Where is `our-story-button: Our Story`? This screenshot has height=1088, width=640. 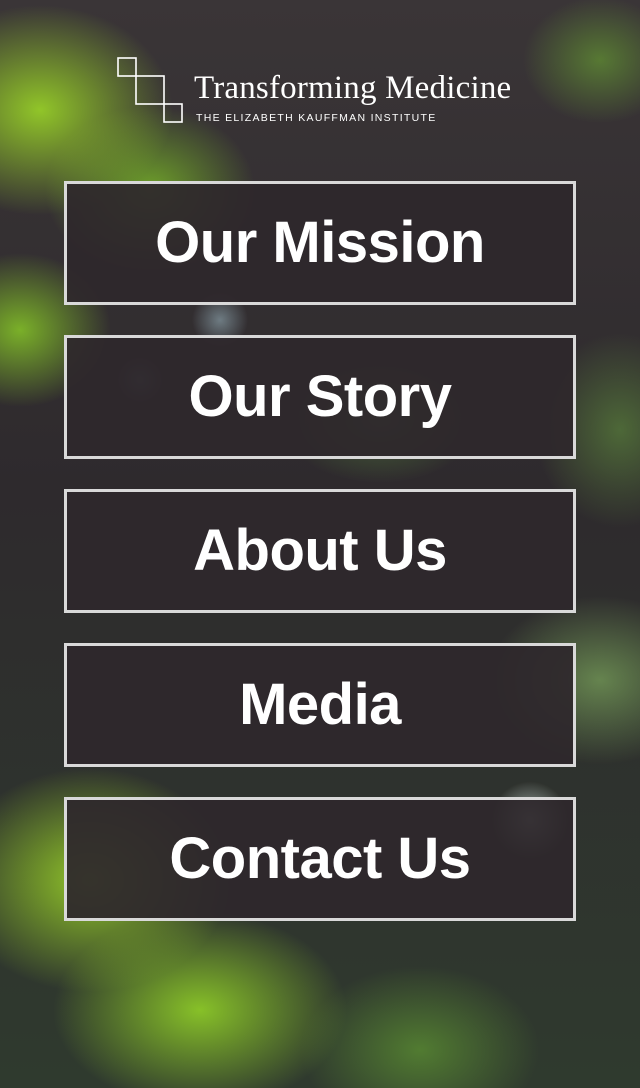 our-story-button: Our Story is located at coordinates (320, 397).